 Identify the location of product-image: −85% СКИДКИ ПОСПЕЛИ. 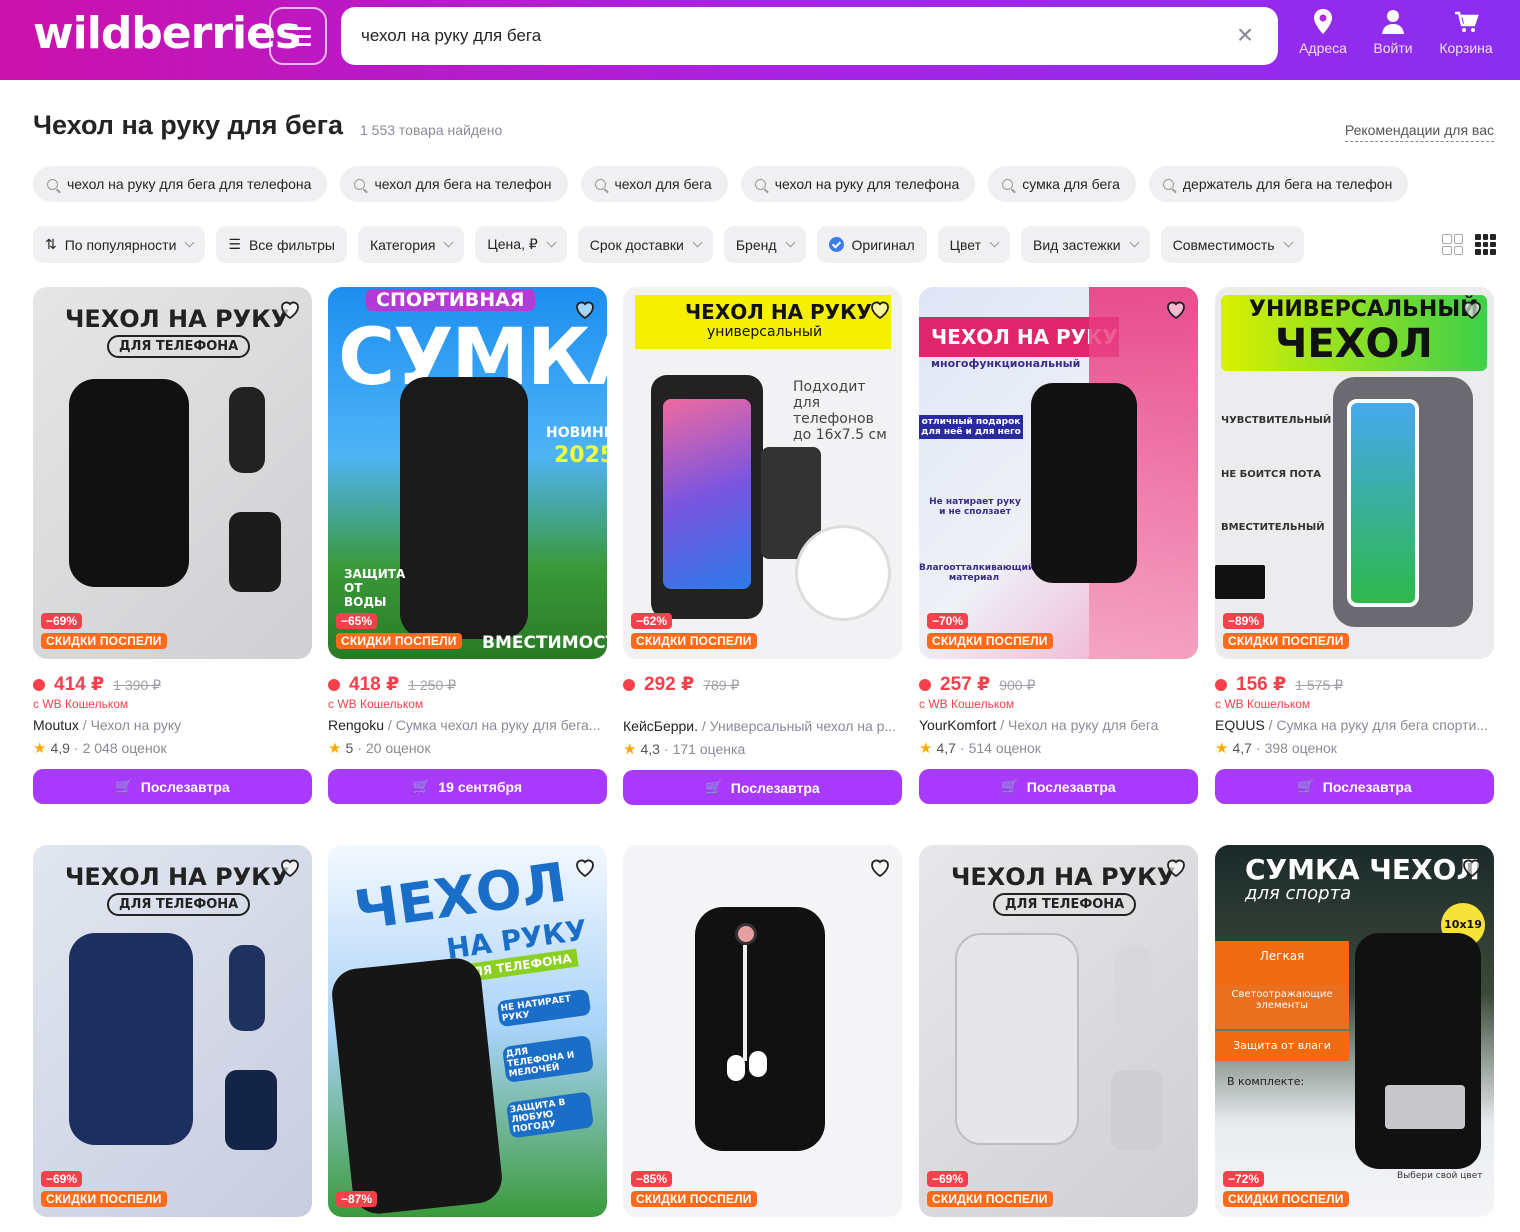
(762, 1031).